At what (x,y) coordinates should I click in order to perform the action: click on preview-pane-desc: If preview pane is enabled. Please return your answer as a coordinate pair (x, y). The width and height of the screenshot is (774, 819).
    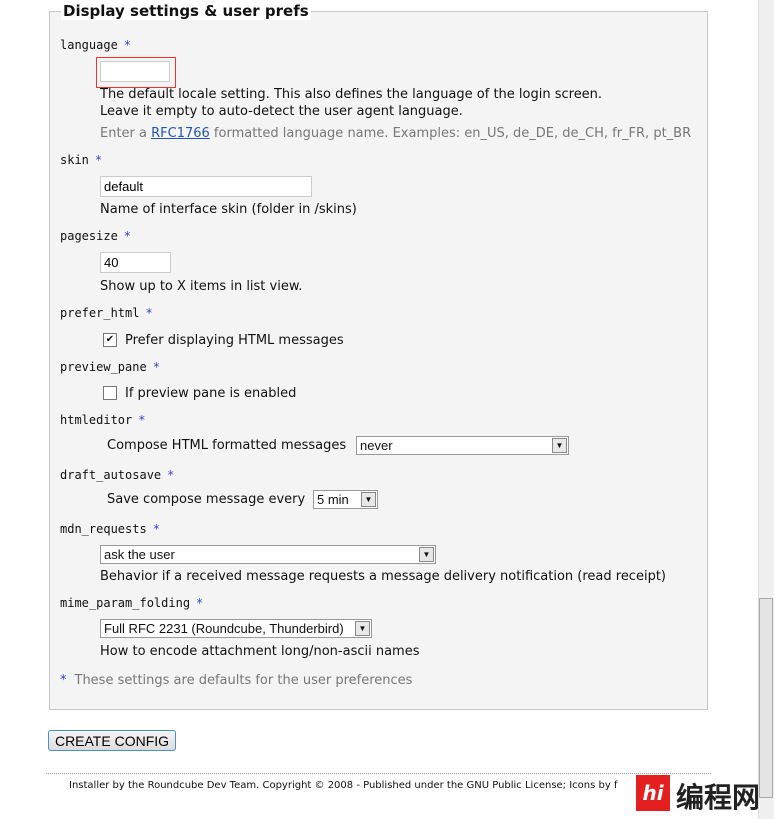
    Looking at the image, I should click on (211, 393).